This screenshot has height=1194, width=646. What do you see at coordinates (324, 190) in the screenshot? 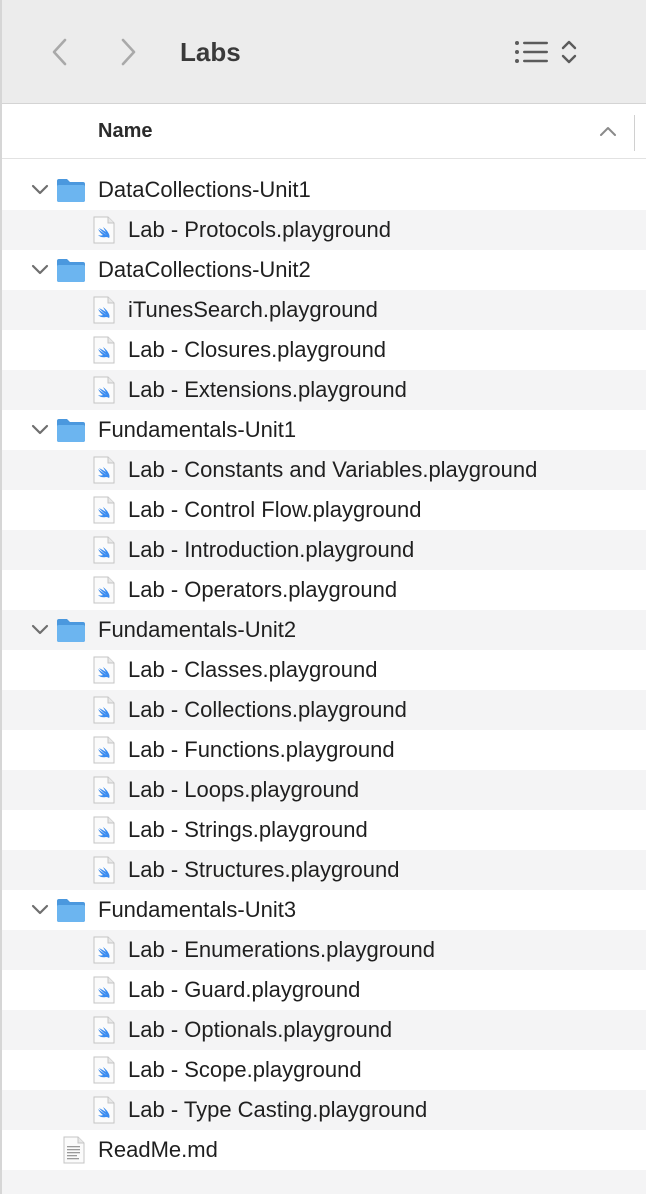
I see `folder-row: DataCollections-Unit1` at bounding box center [324, 190].